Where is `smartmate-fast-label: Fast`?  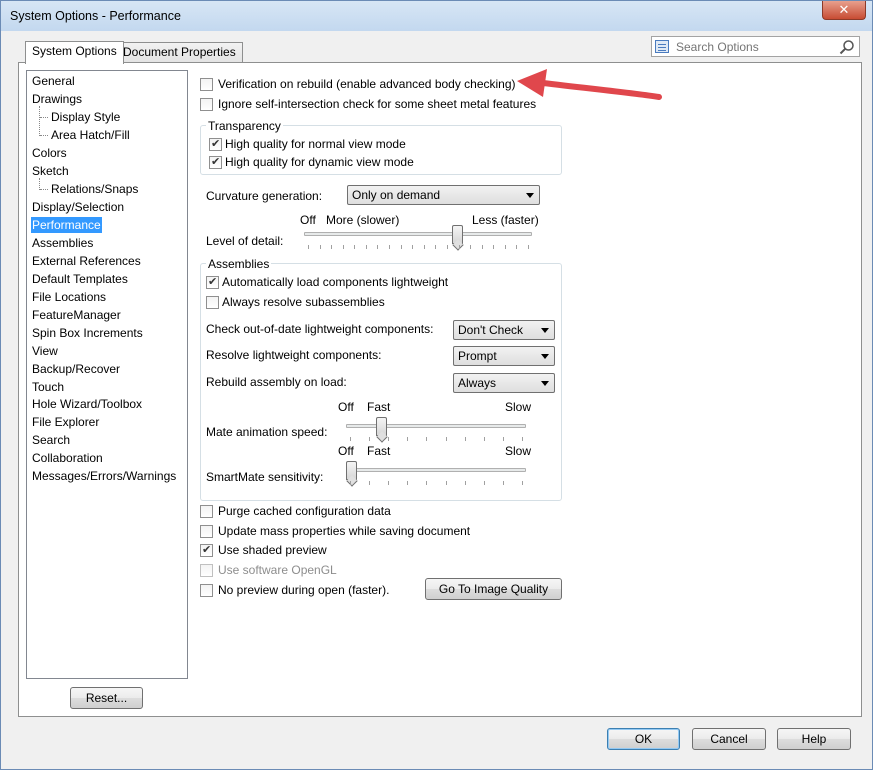
smartmate-fast-label: Fast is located at coordinates (379, 451).